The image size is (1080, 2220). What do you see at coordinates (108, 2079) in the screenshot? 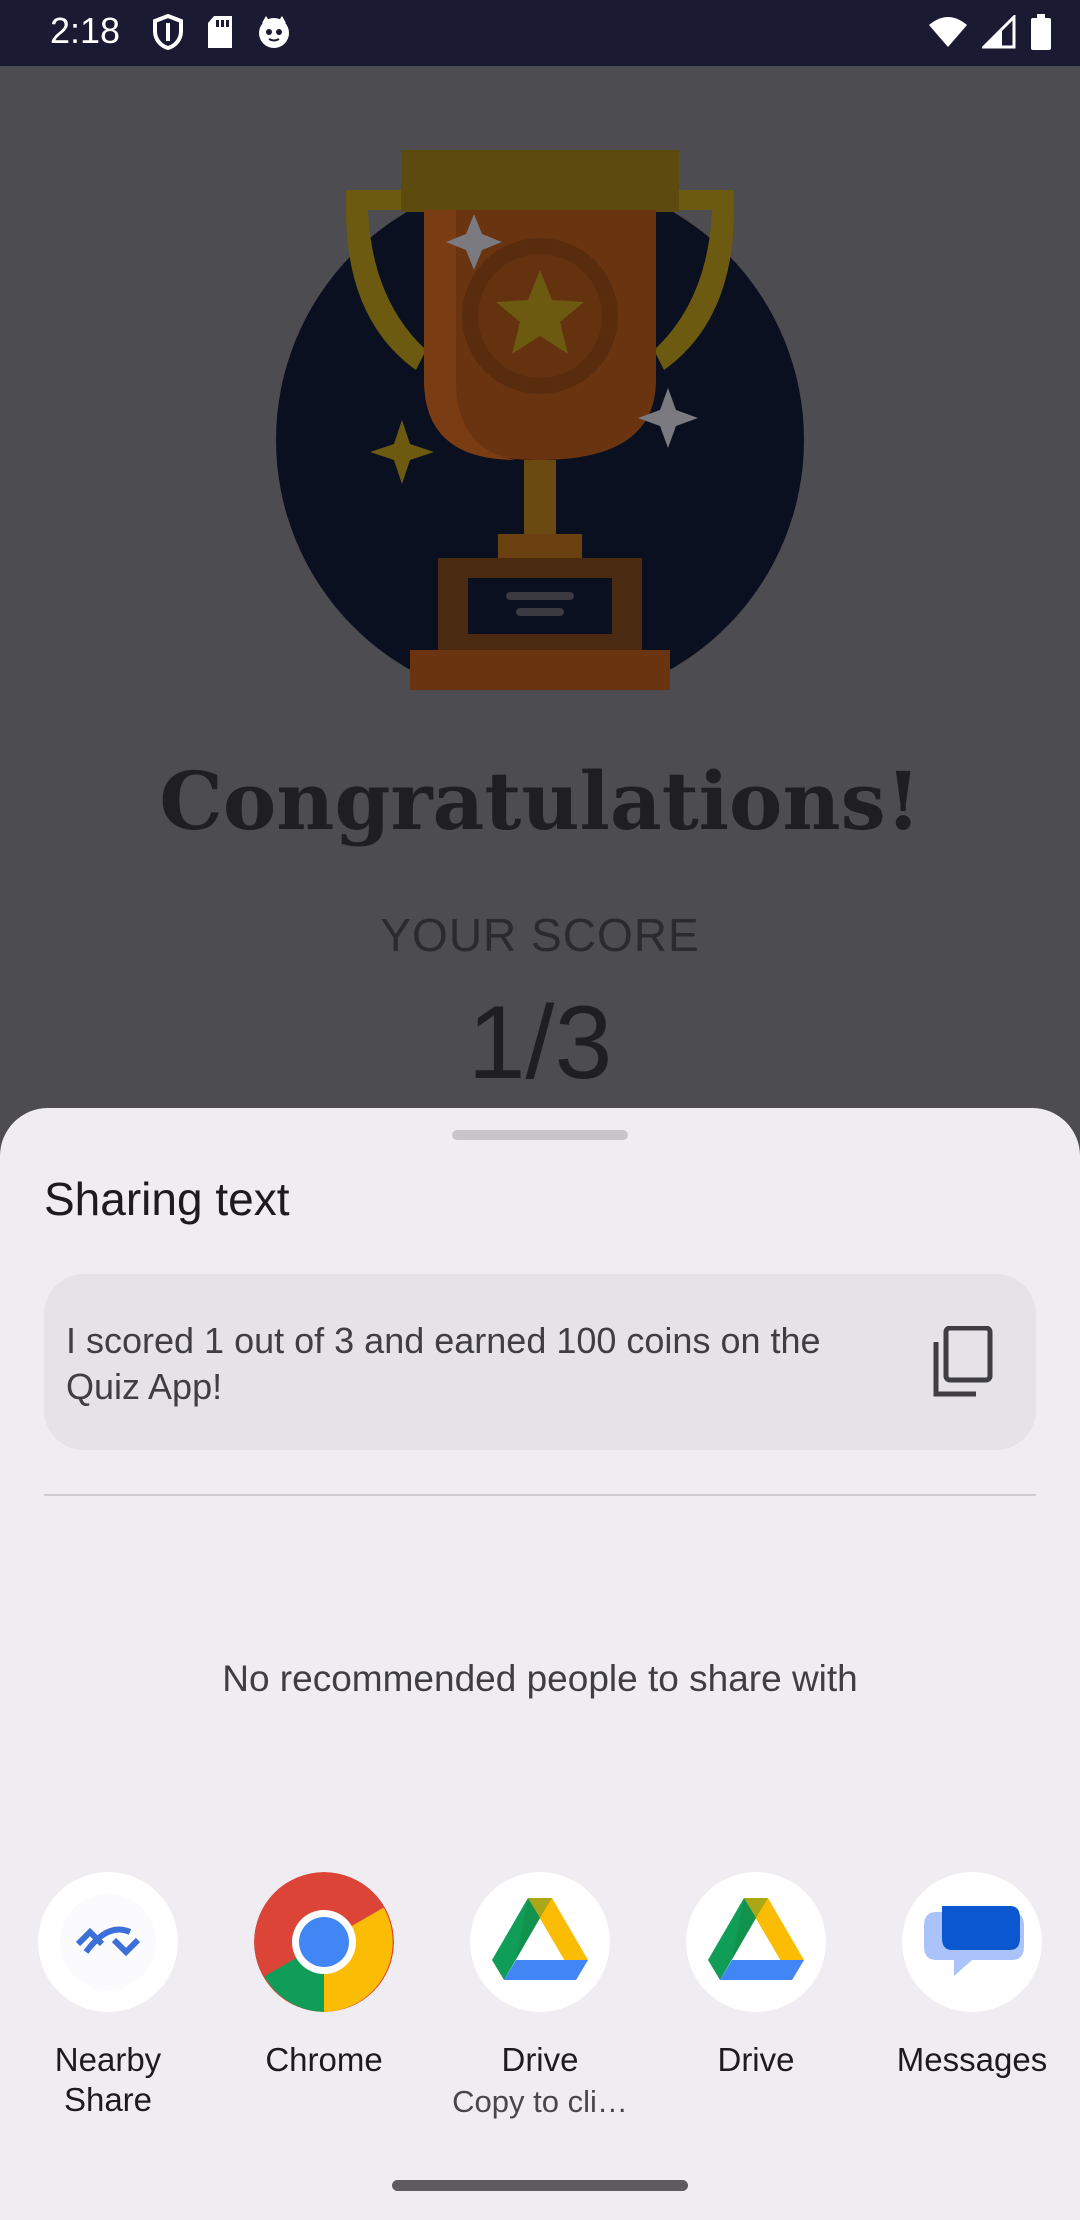
I see `share-target-label: Nearby Share` at bounding box center [108, 2079].